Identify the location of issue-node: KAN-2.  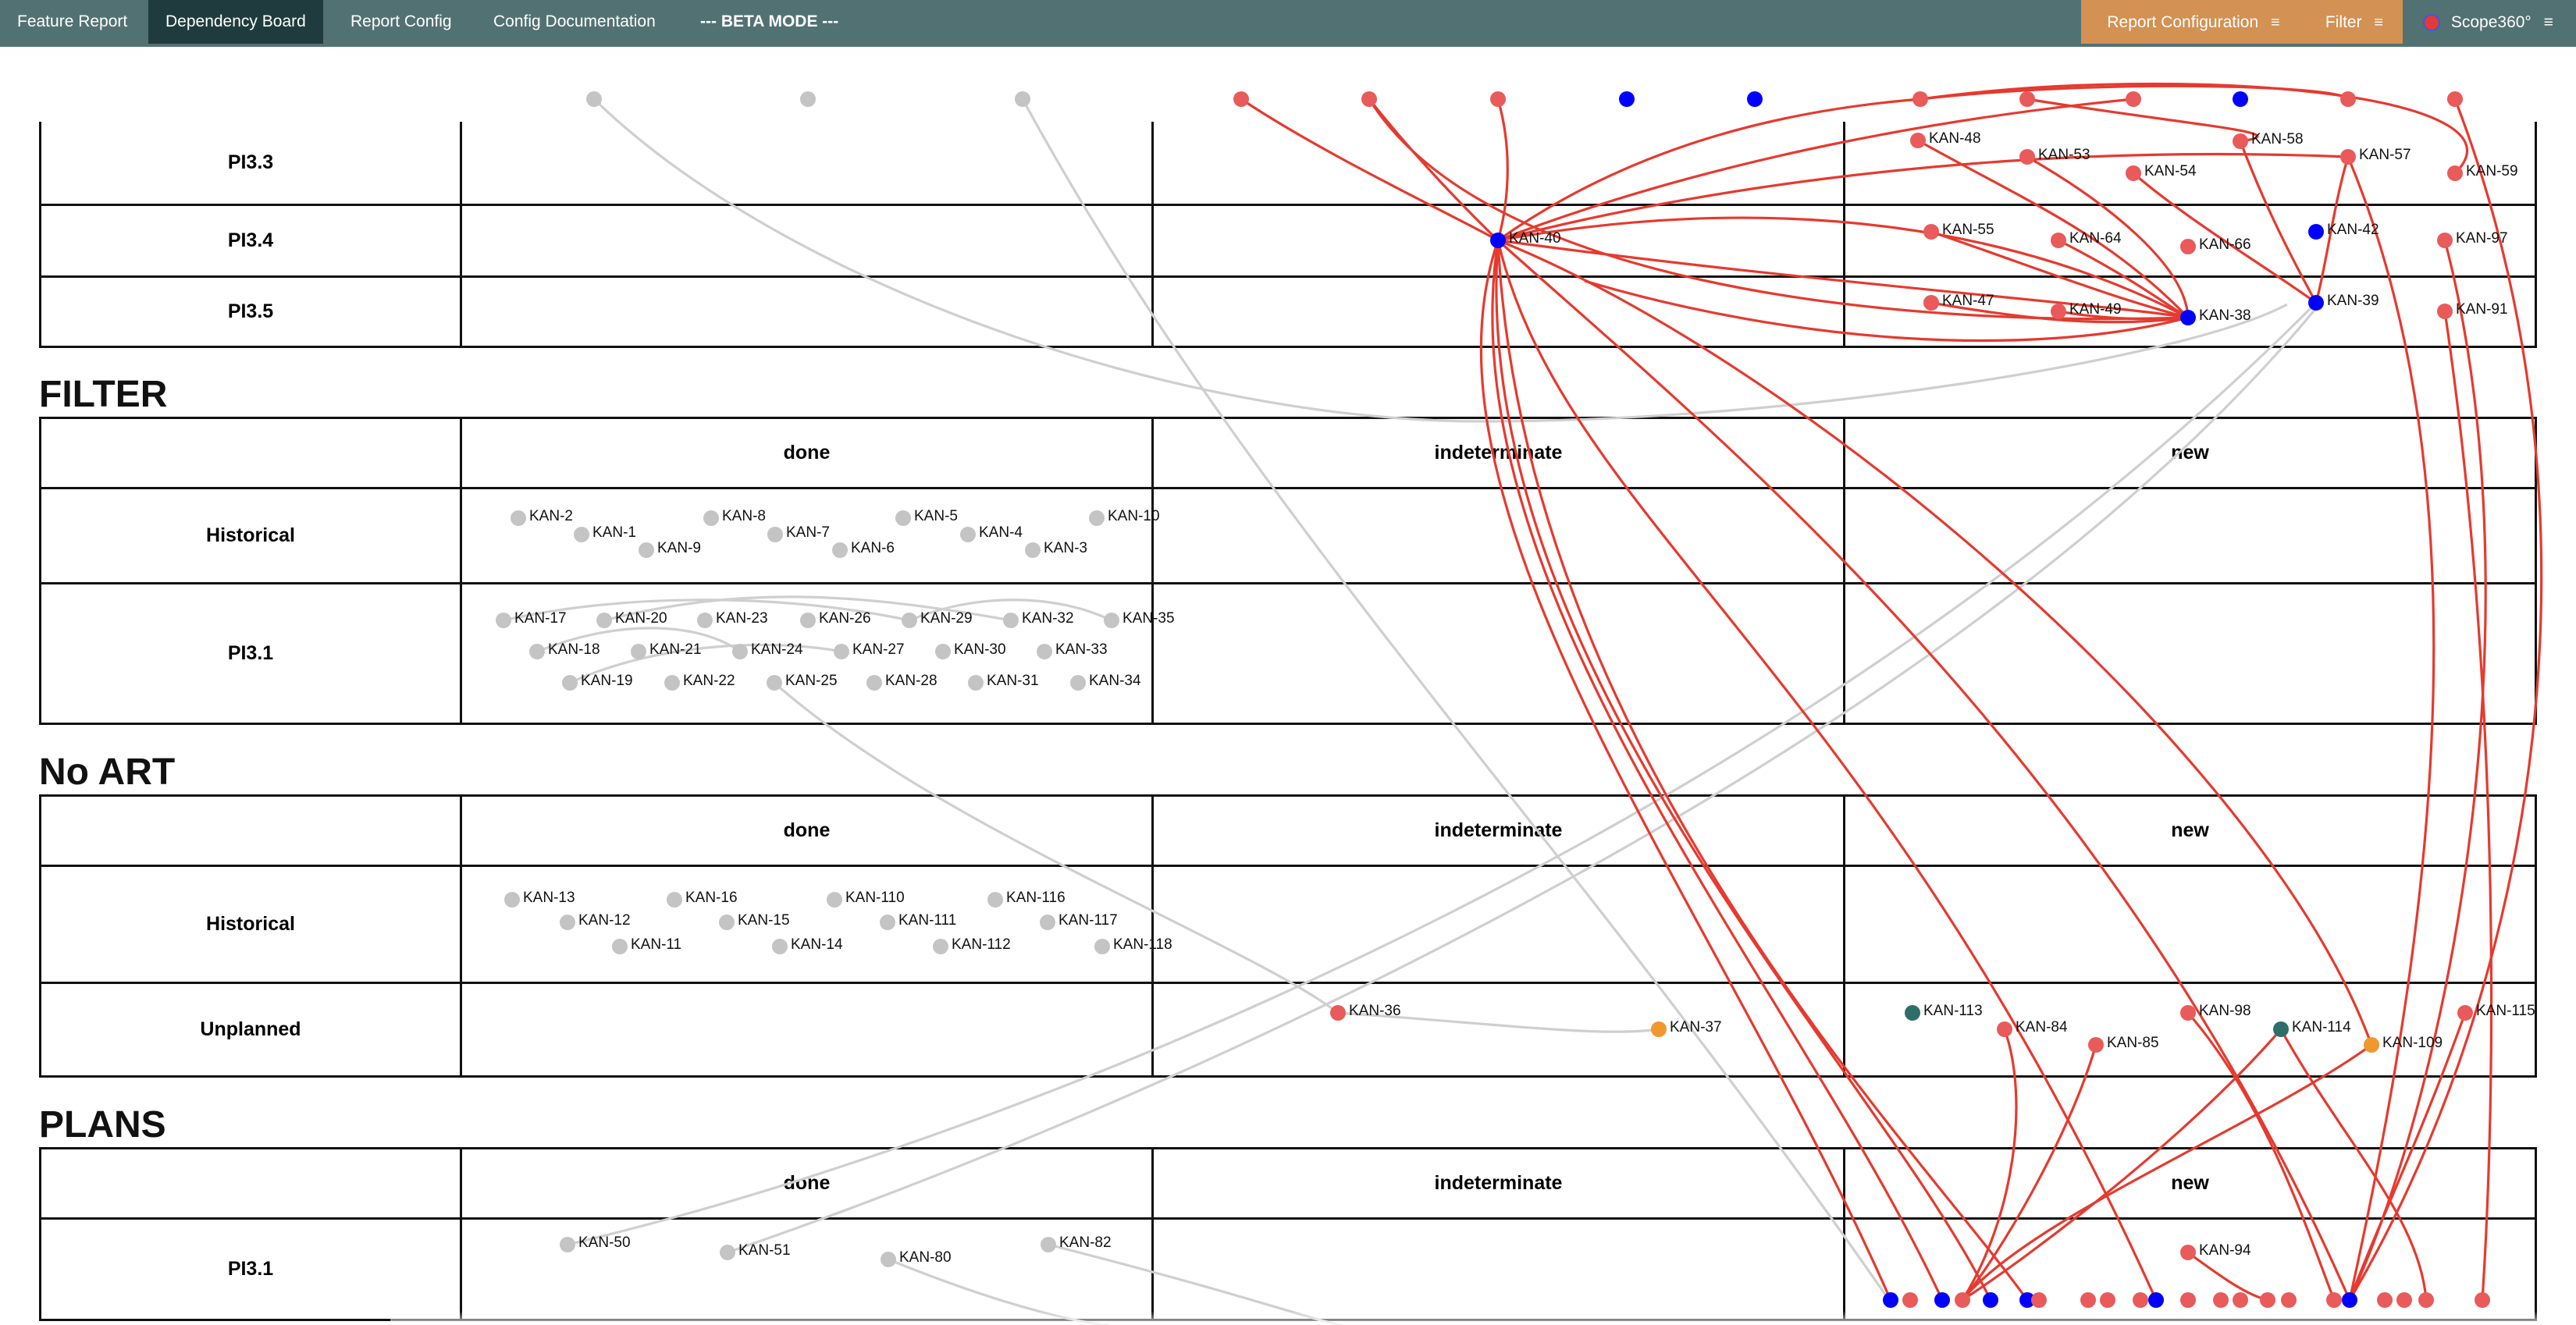
(542, 517).